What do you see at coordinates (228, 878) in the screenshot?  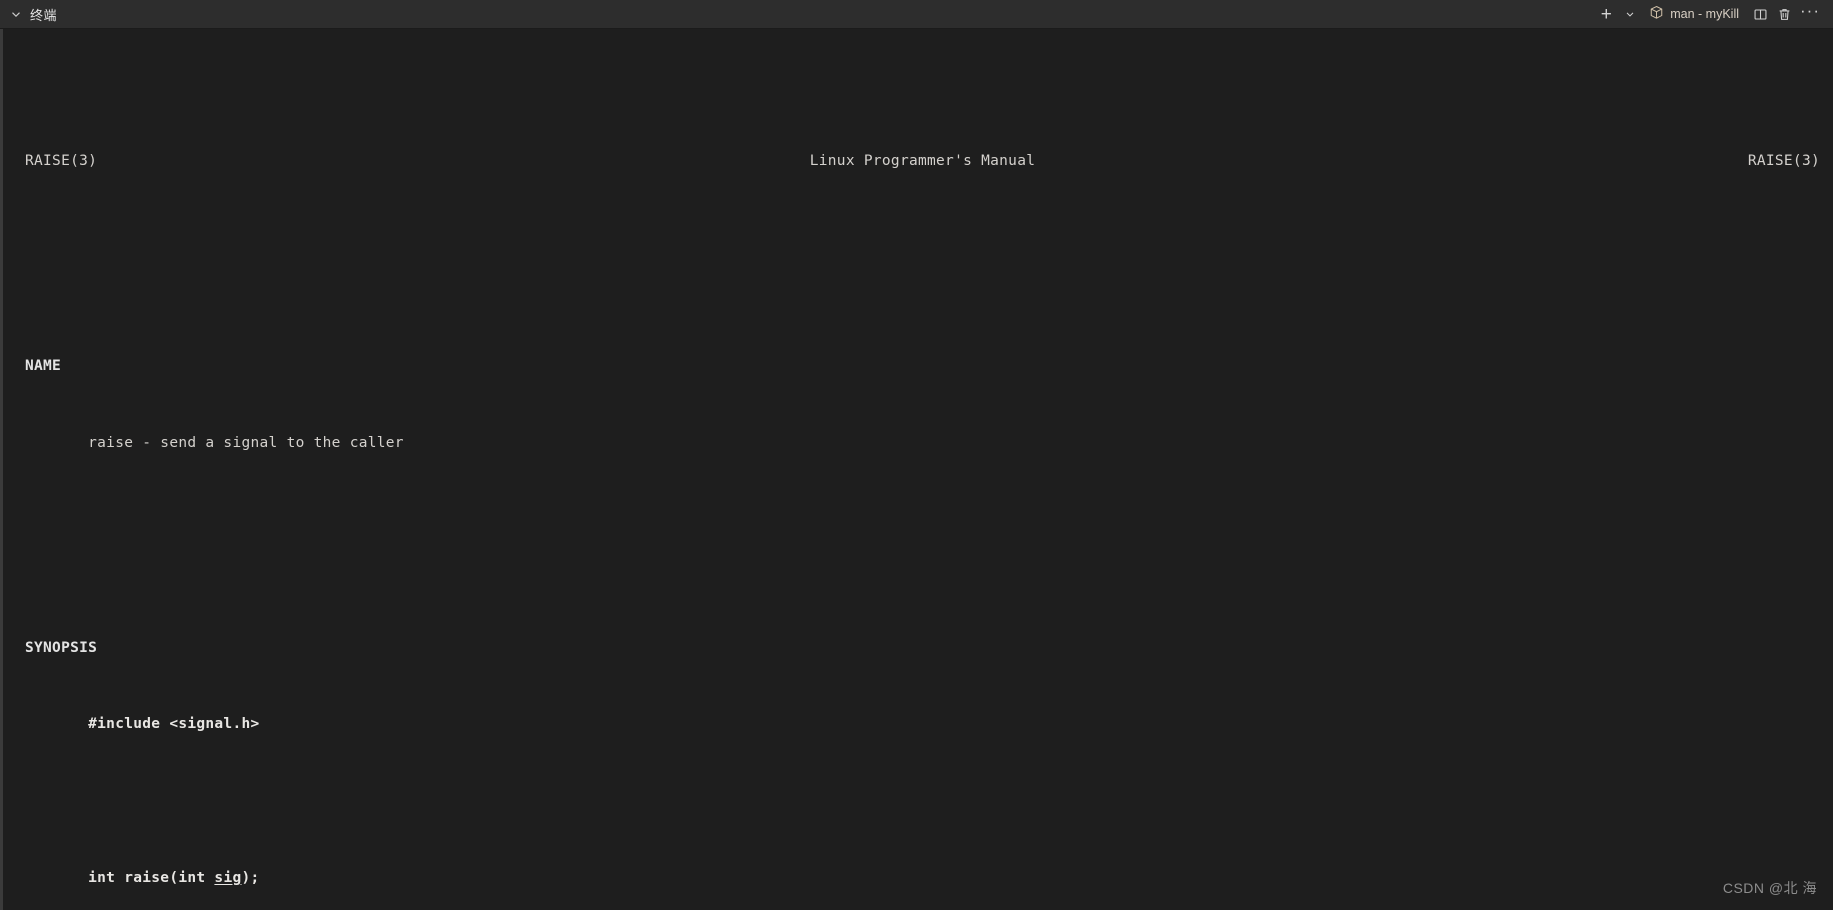 I see `prototype-arg: sig` at bounding box center [228, 878].